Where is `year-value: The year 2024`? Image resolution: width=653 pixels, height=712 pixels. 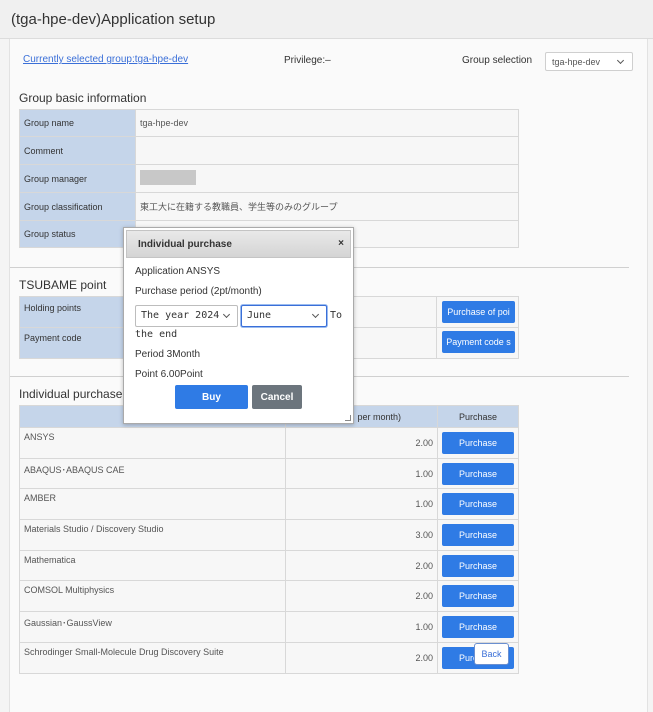 year-value: The year 2024 is located at coordinates (180, 315).